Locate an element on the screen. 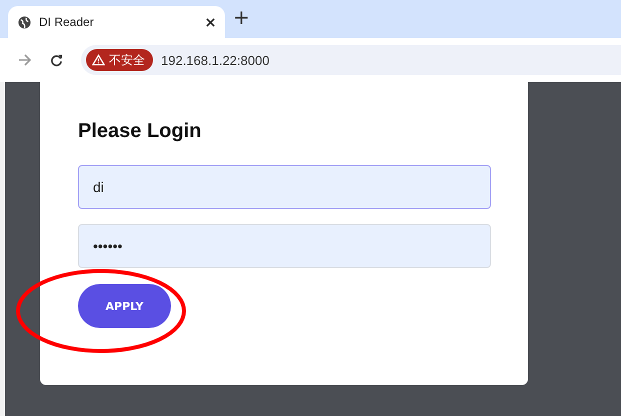 The height and width of the screenshot is (416, 621). badge-label: 不安全 is located at coordinates (127, 60).